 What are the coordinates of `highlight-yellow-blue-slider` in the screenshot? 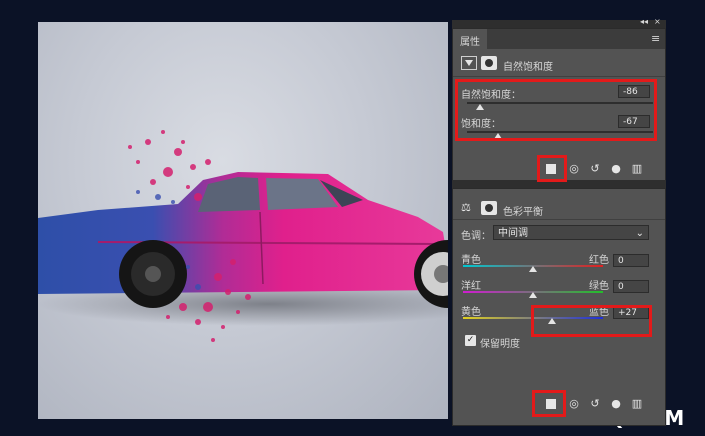 It's located at (591, 321).